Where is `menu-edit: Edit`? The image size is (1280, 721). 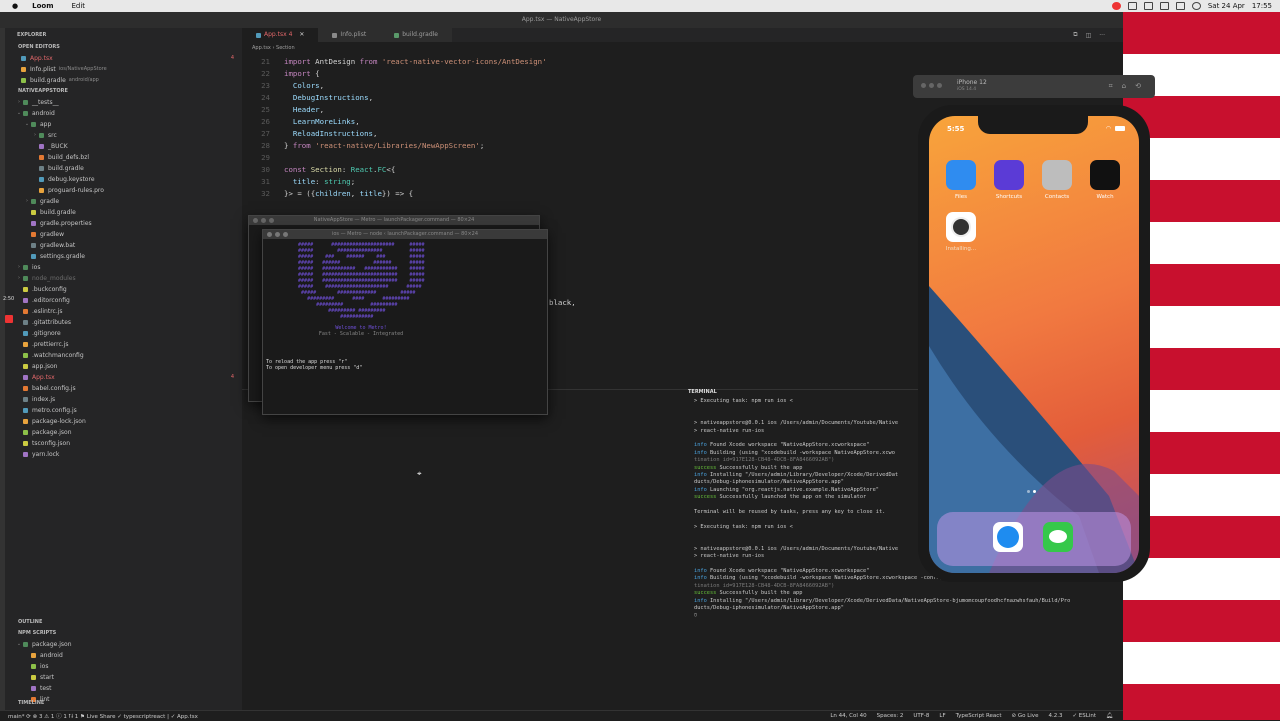 menu-edit: Edit is located at coordinates (78, 6).